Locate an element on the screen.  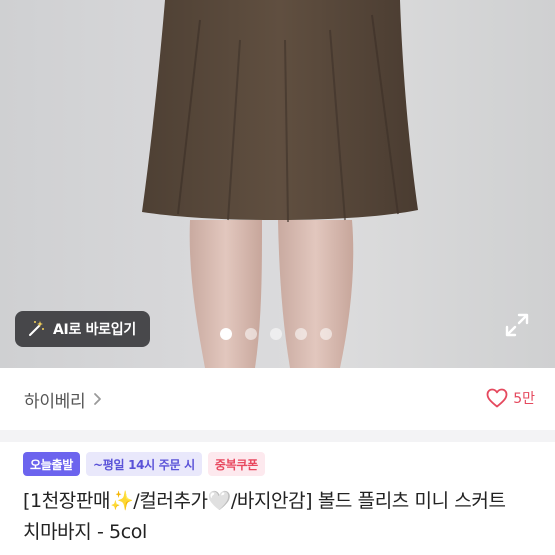
badge-row: 오늘출발 ~평일 14시 주문 시 중복쿠폰 is located at coordinates (144, 464).